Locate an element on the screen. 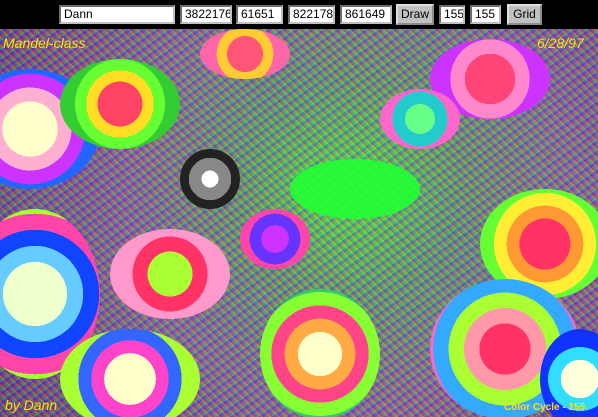  grid-button: Grid is located at coordinates (524, 14).